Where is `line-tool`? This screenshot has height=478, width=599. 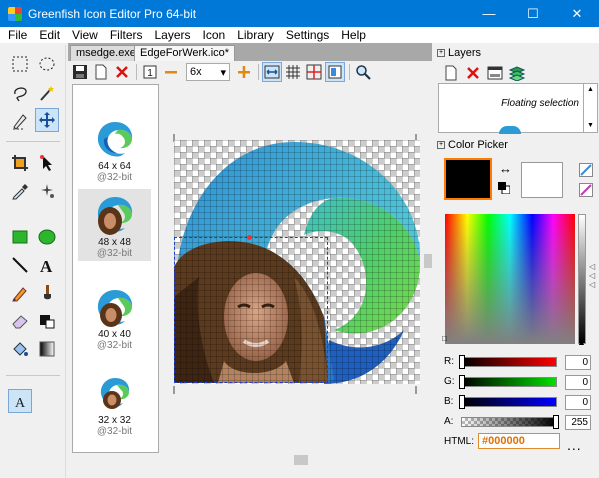 line-tool is located at coordinates (20, 265).